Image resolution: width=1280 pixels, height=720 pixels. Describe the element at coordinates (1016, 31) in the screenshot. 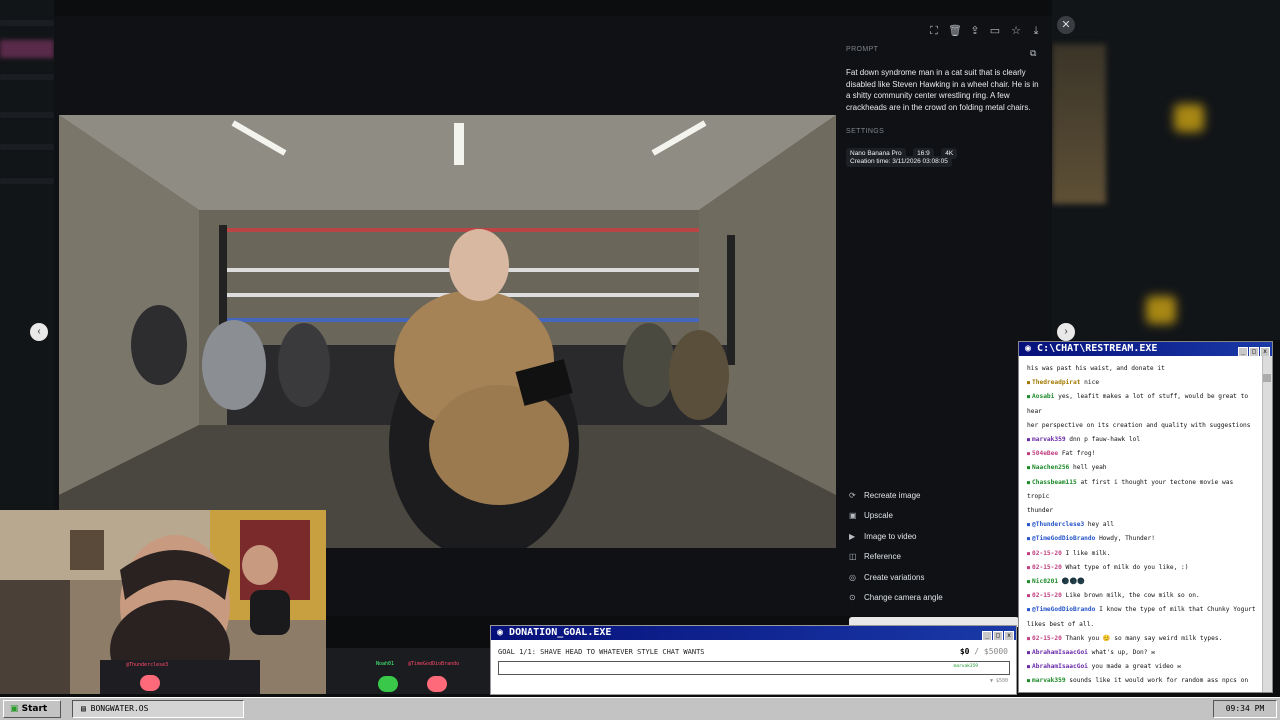

I see `star-icon: ☆` at that location.